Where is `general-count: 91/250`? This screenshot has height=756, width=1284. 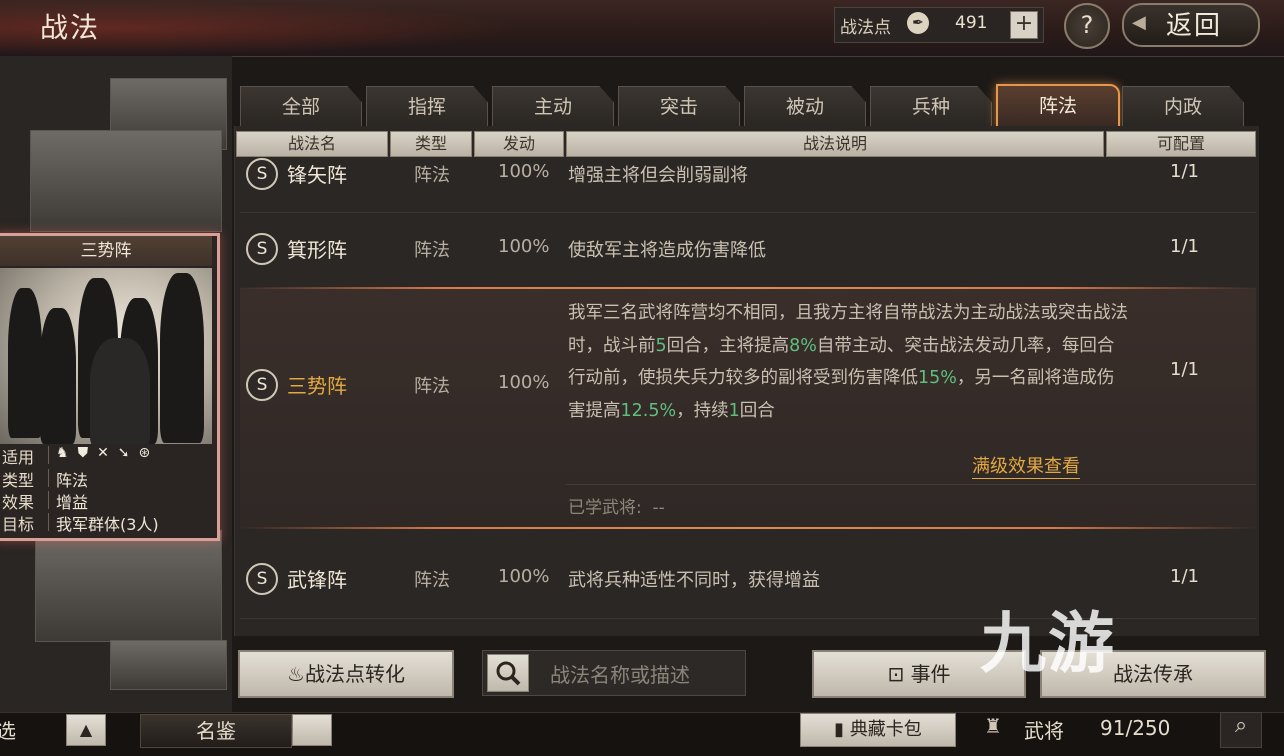 general-count: 91/250 is located at coordinates (1135, 728).